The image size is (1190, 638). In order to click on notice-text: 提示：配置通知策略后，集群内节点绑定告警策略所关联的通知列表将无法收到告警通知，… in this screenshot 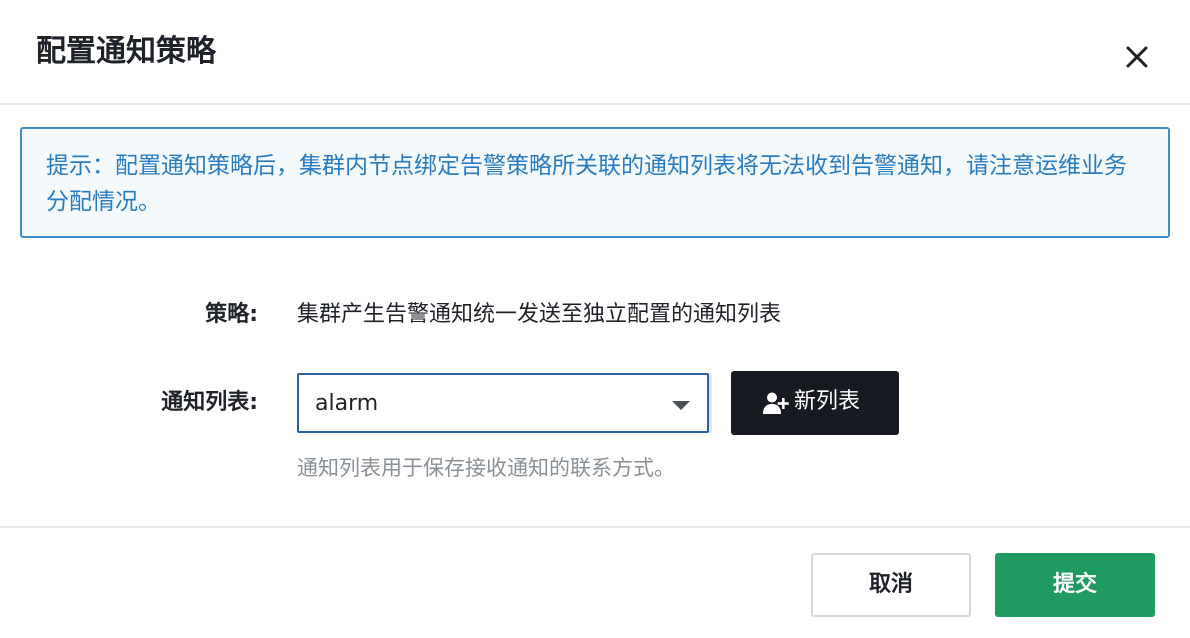, I will do `click(586, 184)`.